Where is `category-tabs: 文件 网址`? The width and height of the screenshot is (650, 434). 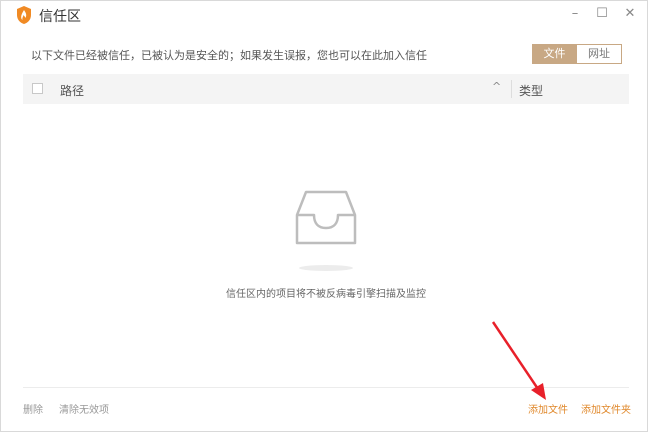 category-tabs: 文件 网址 is located at coordinates (577, 54).